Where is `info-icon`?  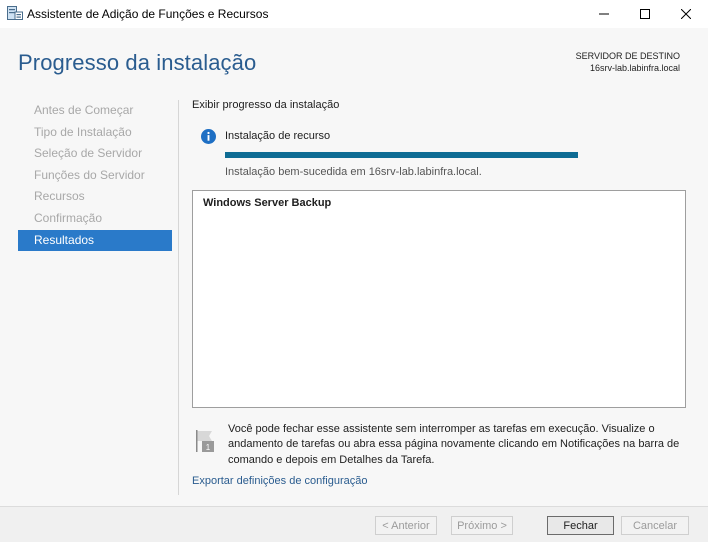
info-icon is located at coordinates (208, 136).